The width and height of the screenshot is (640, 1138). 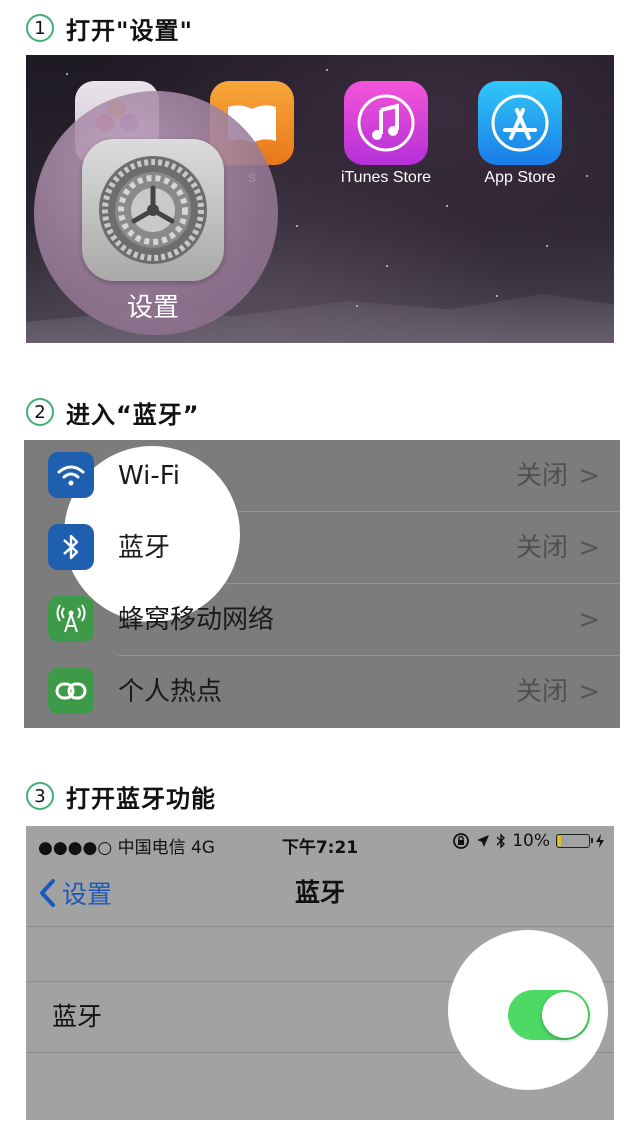 I want to click on charging-bolt-icon, so click(x=600, y=841).